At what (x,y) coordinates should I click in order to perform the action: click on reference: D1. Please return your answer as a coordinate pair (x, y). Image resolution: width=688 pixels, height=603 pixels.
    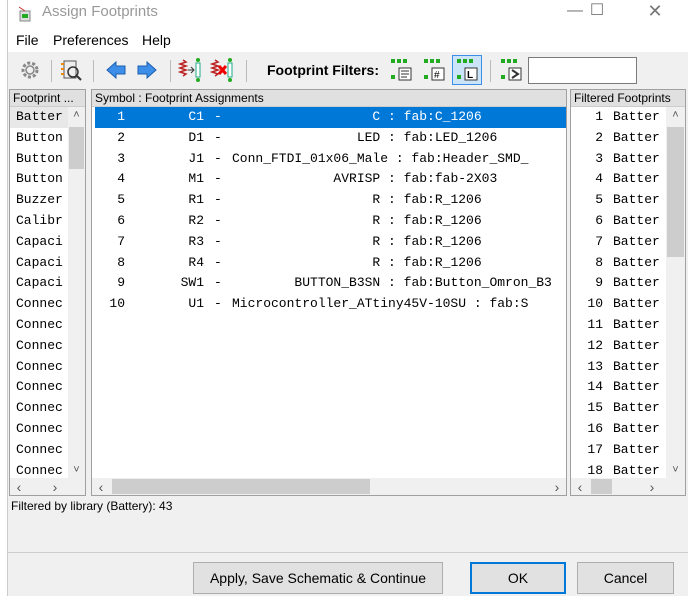
    Looking at the image, I should click on (196, 137).